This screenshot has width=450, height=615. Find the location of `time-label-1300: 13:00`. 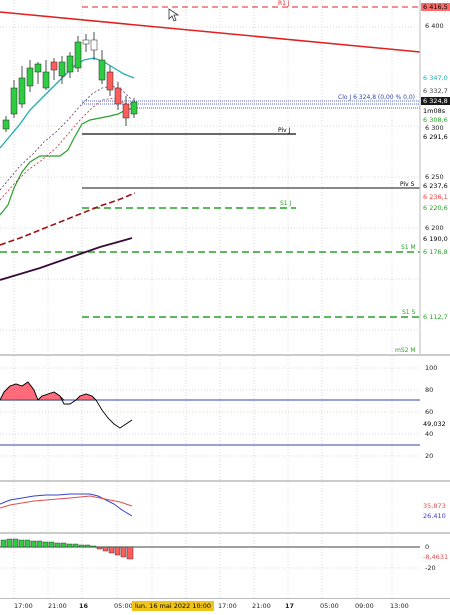

time-label-1300: 13:00 is located at coordinates (399, 606).